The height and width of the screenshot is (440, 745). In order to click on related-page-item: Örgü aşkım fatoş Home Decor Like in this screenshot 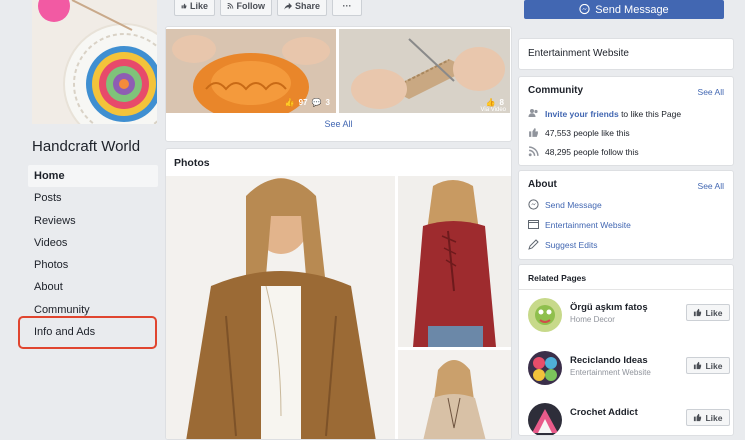, I will do `click(629, 318)`.